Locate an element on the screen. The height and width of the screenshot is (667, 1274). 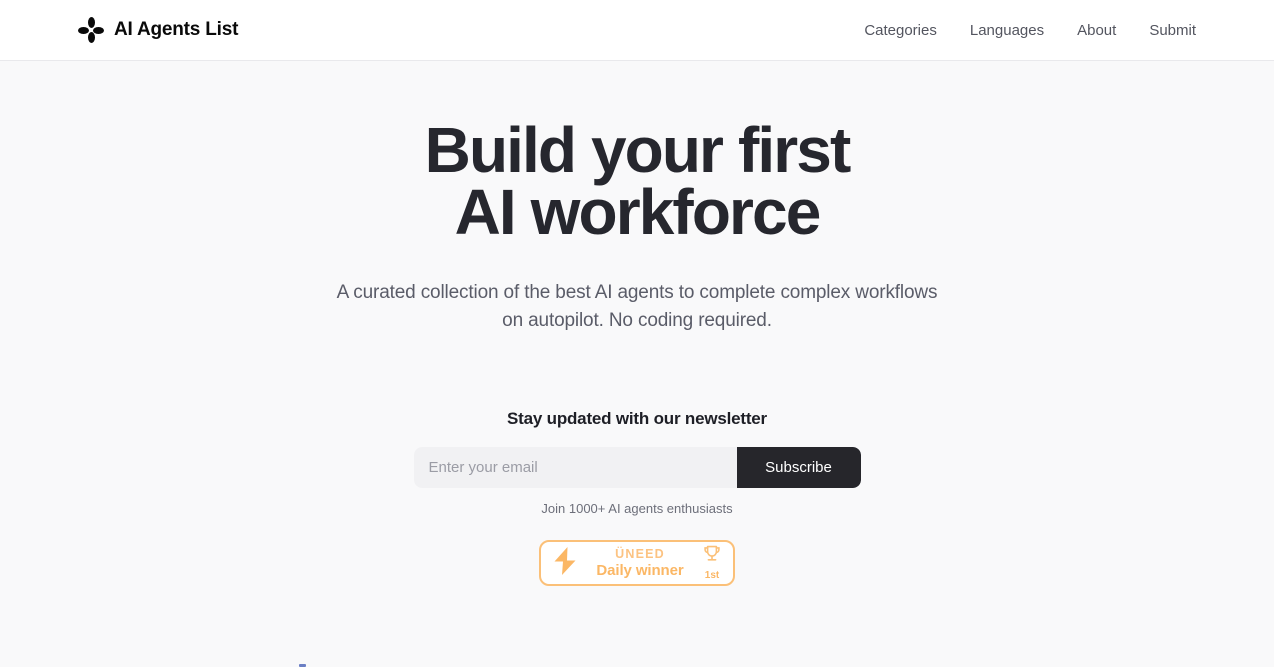
nav-item-about: About is located at coordinates (1096, 30).